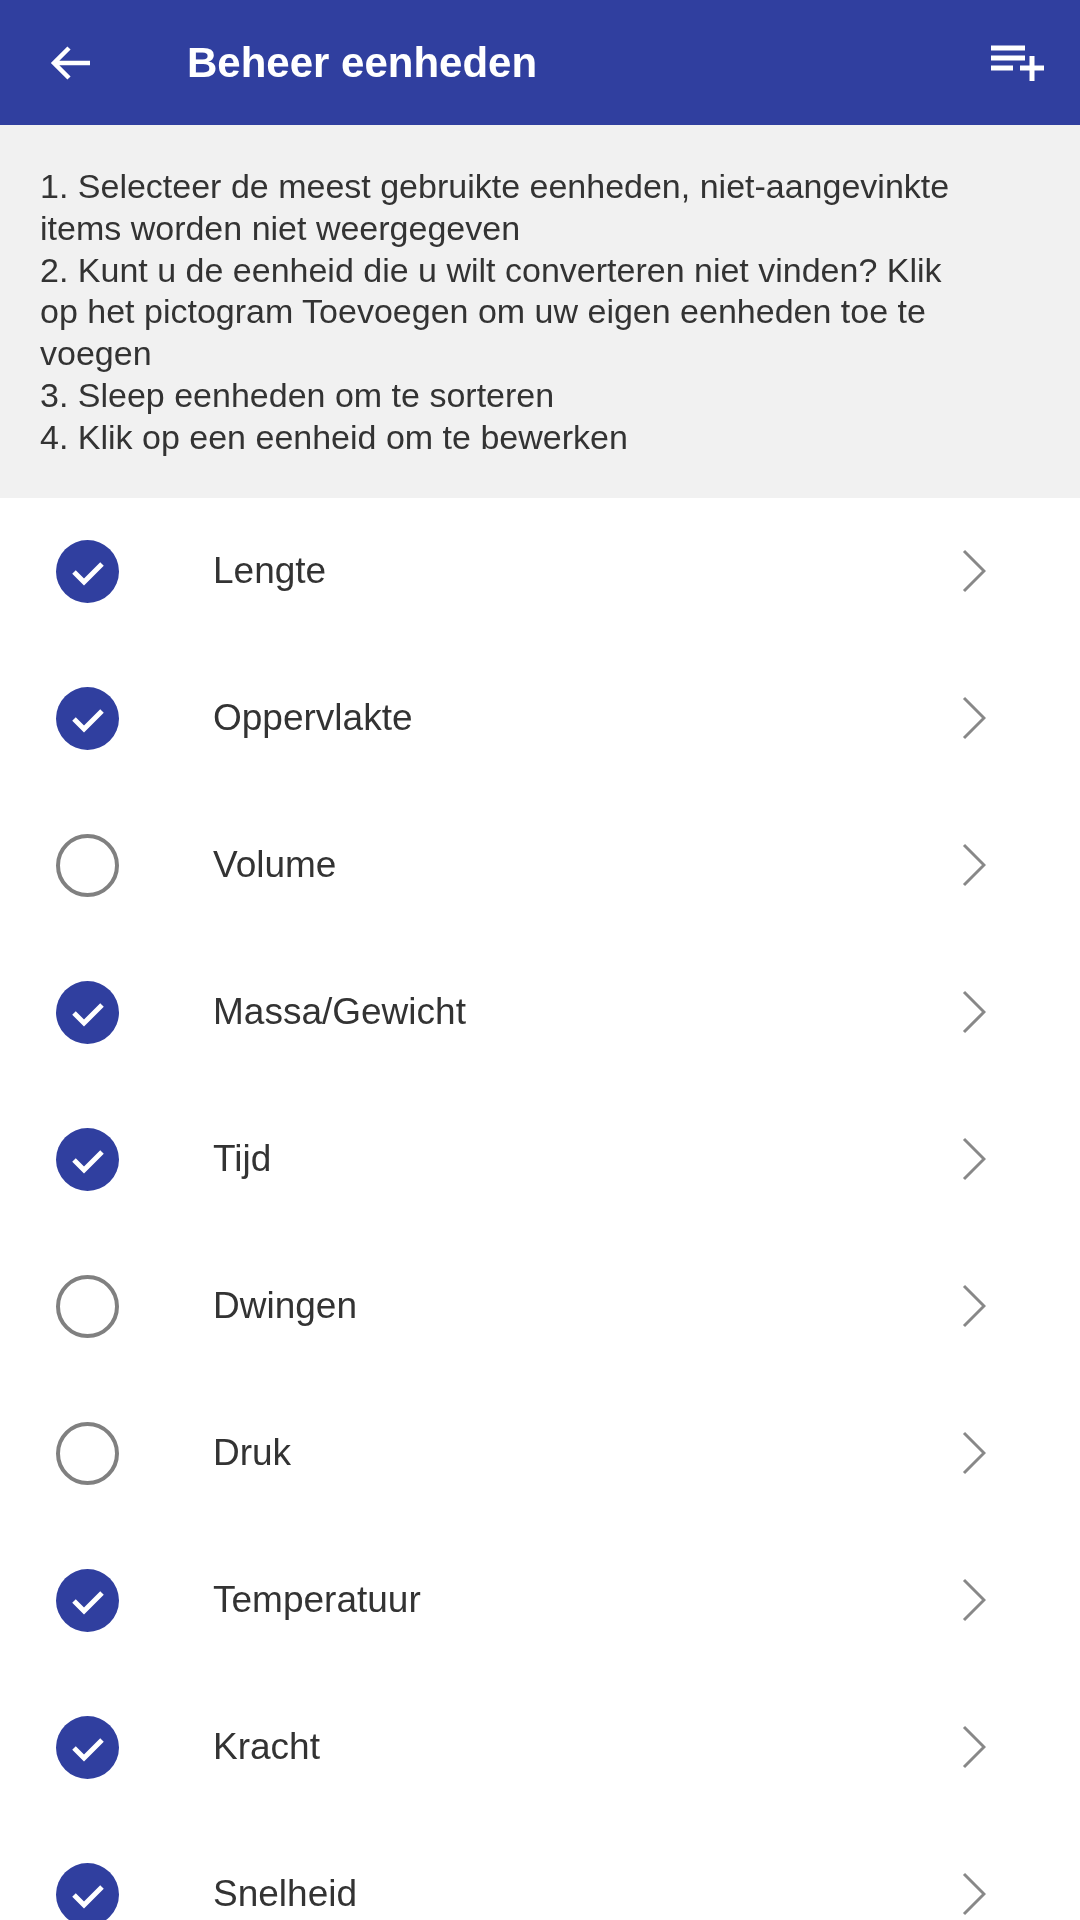 The width and height of the screenshot is (1080, 1920). I want to click on list-add-icon, so click(1017, 62).